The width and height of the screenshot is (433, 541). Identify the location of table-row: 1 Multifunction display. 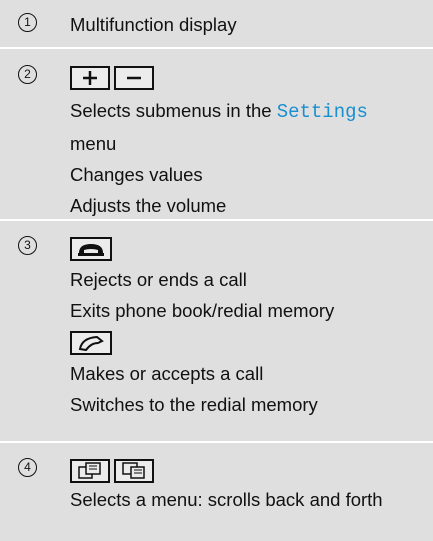
(216, 24).